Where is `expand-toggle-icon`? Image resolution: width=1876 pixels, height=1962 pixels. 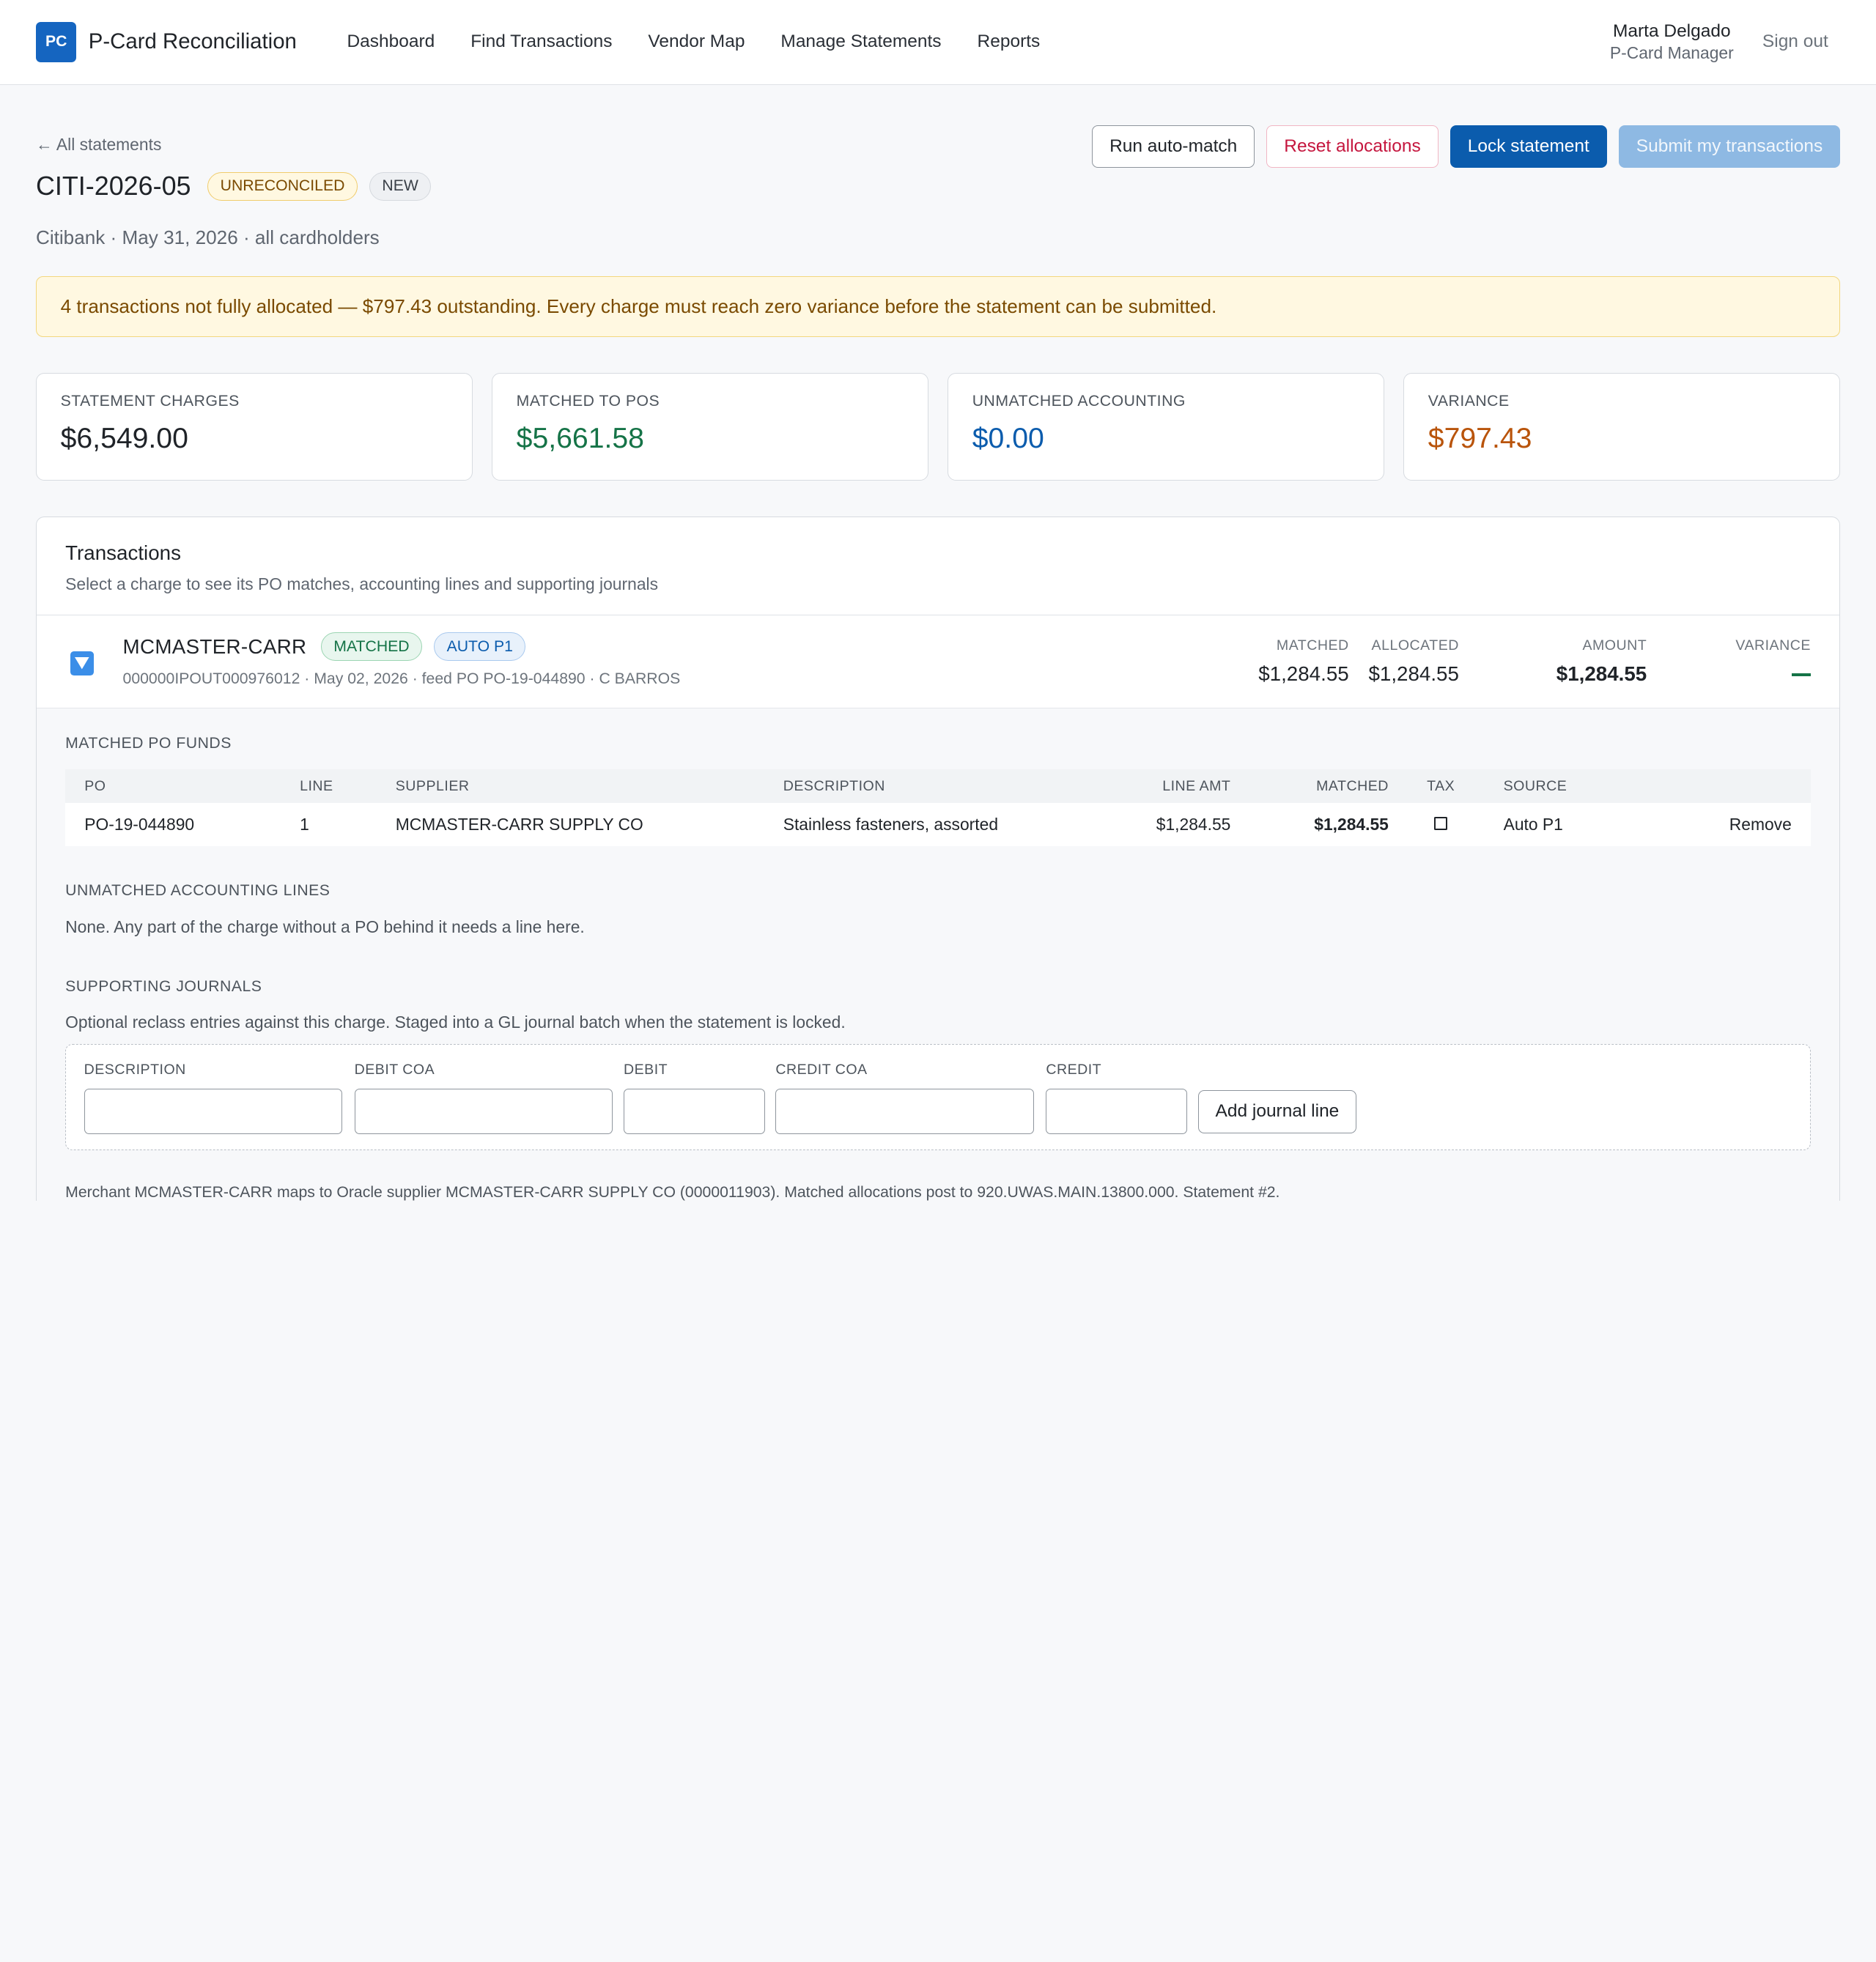 expand-toggle-icon is located at coordinates (82, 663).